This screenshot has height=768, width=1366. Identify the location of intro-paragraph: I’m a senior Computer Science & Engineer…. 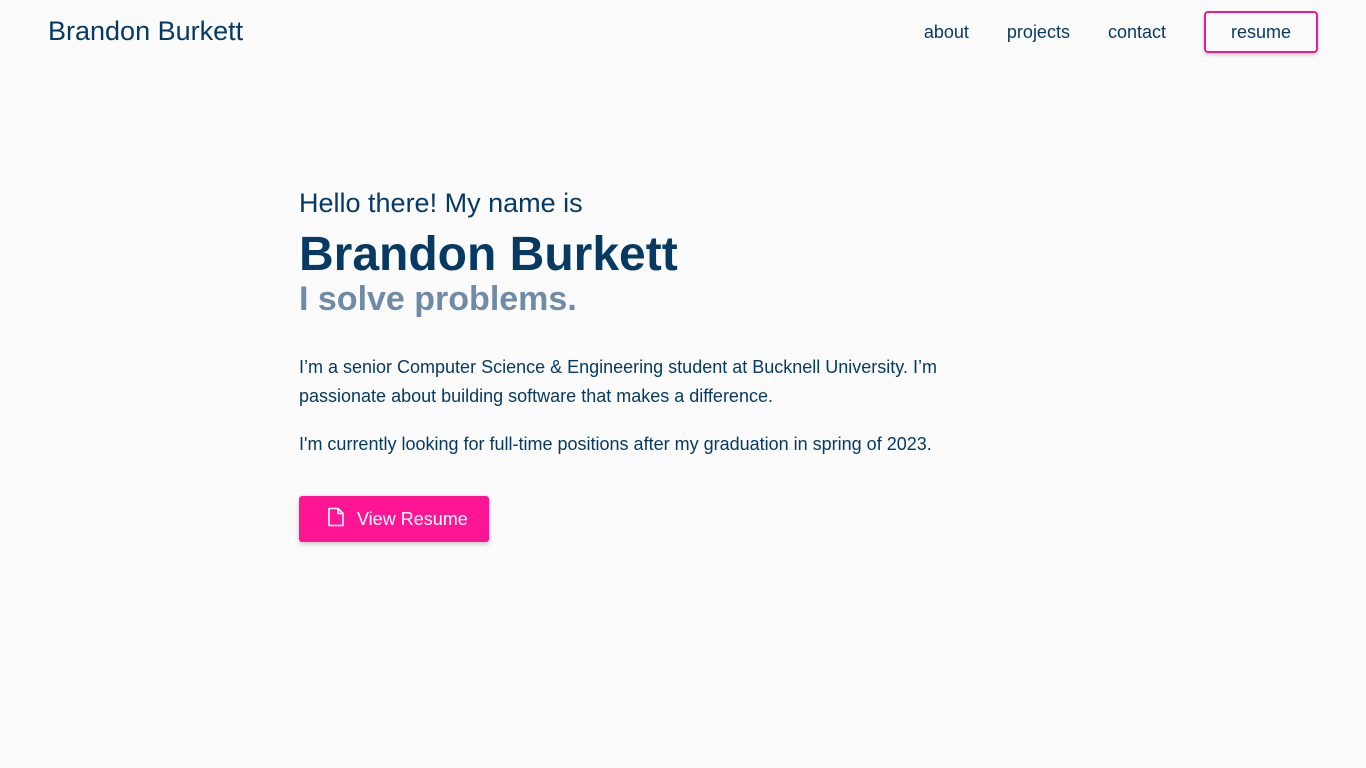
(618, 381).